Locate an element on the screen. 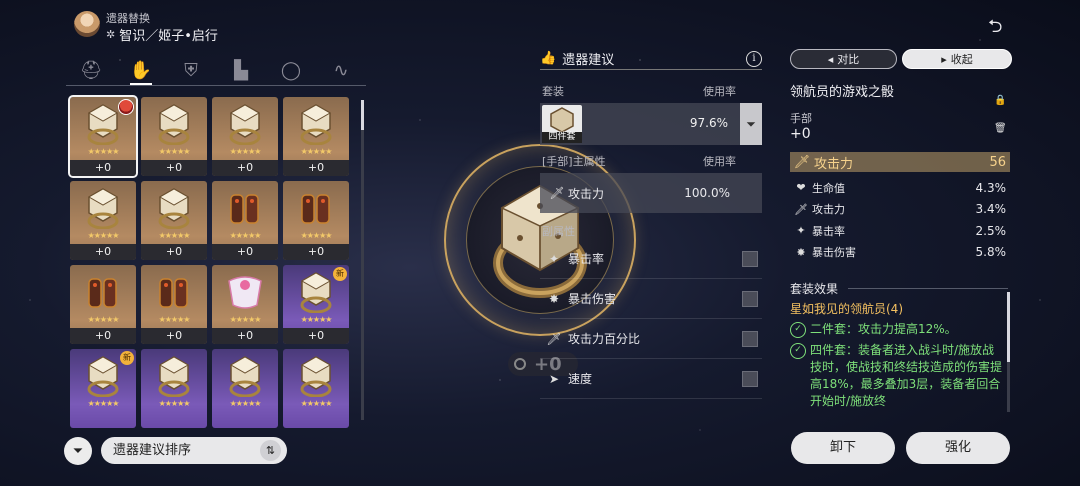  page-title: ✲ 智识／姬子•启行 is located at coordinates (162, 34).